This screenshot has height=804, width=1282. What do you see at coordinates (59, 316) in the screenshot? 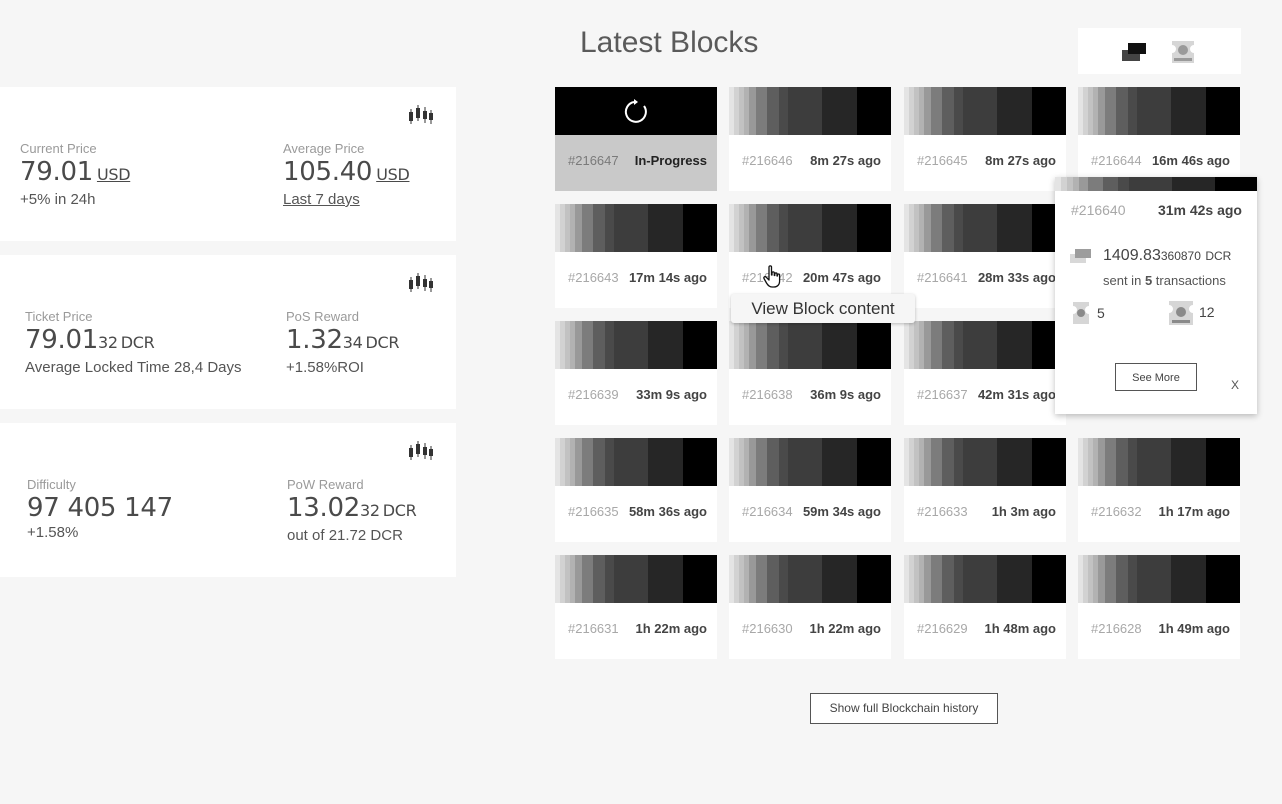
I see `ticket-price-label: Ticket Price` at bounding box center [59, 316].